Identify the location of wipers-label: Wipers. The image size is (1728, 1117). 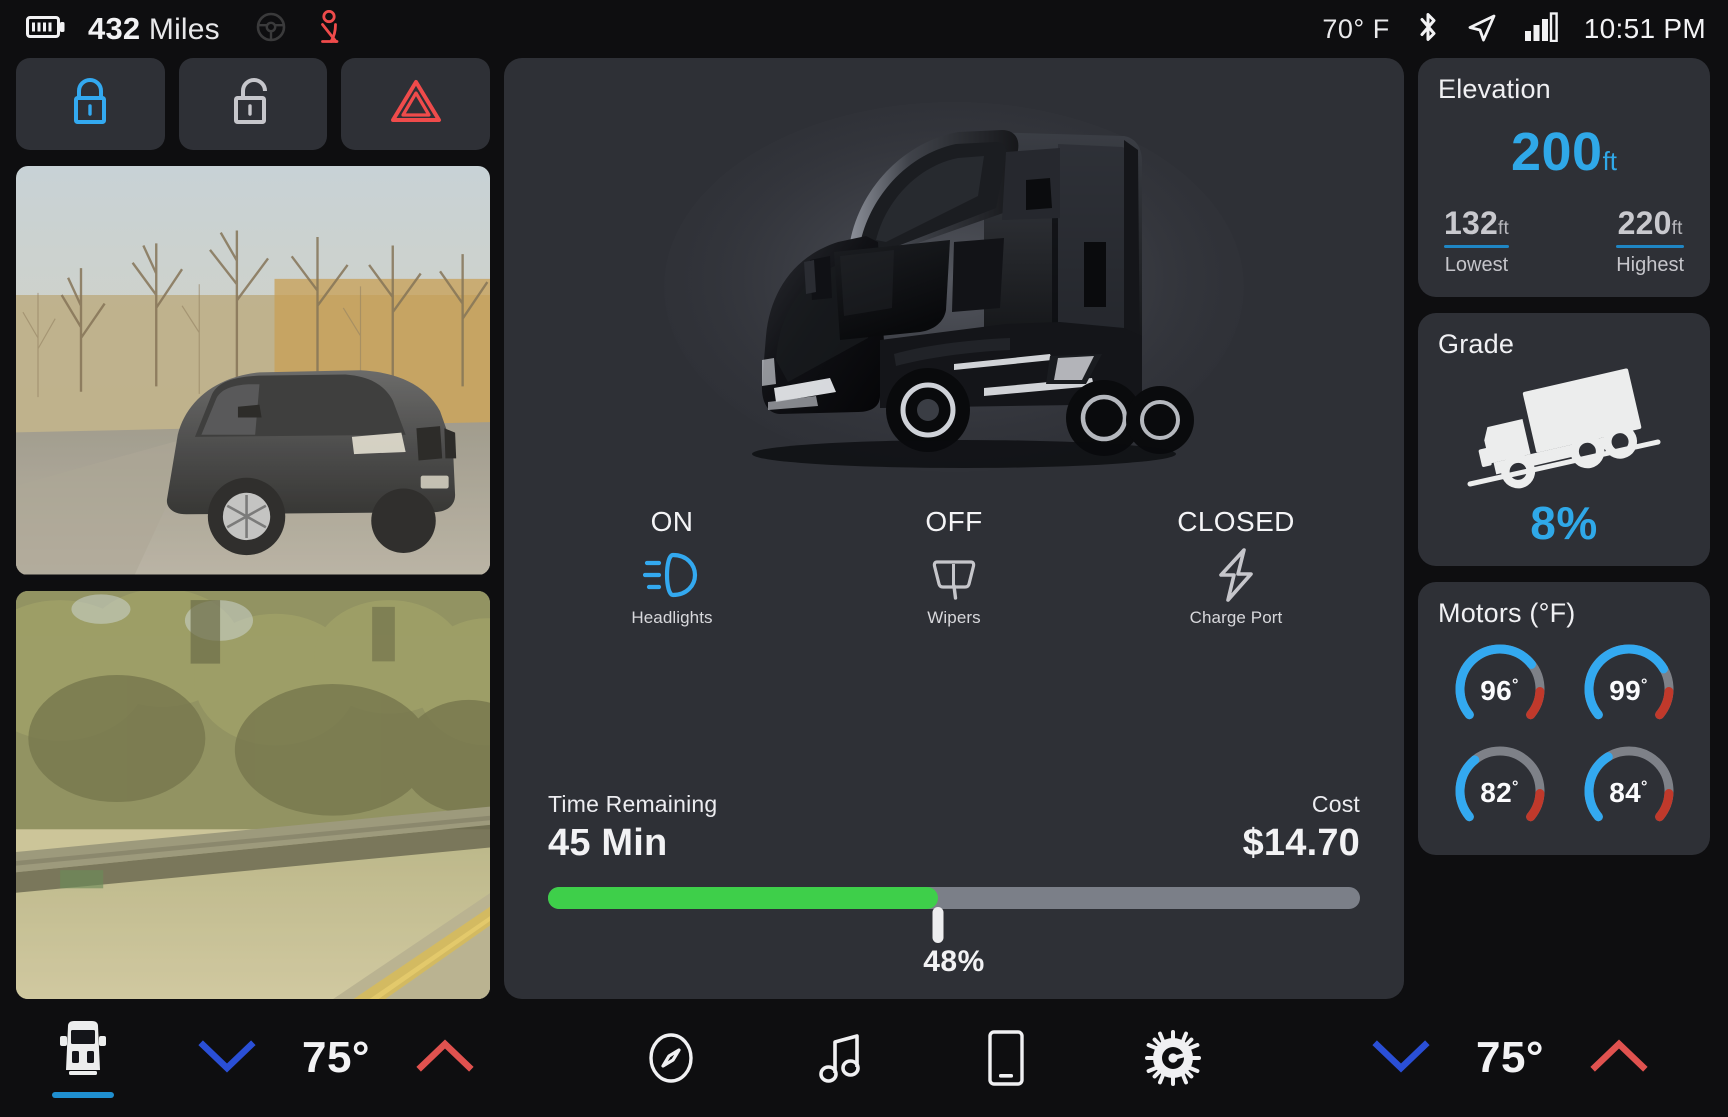
(954, 617).